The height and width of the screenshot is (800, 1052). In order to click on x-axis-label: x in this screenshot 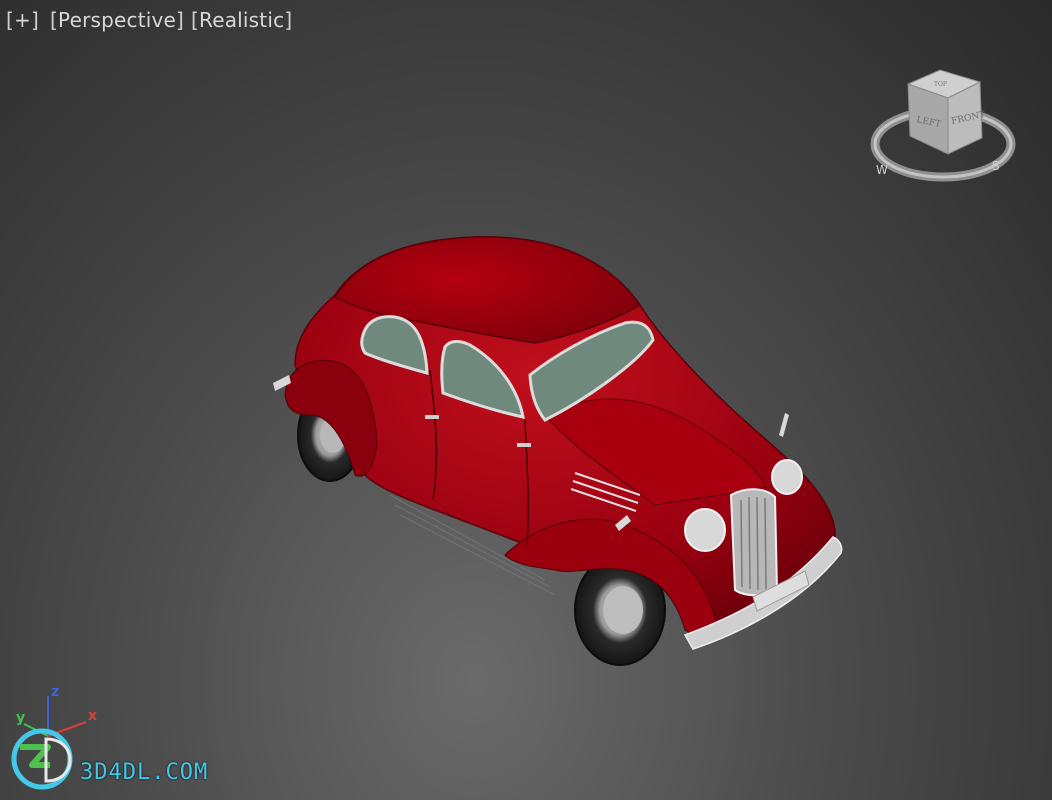, I will do `click(93, 716)`.